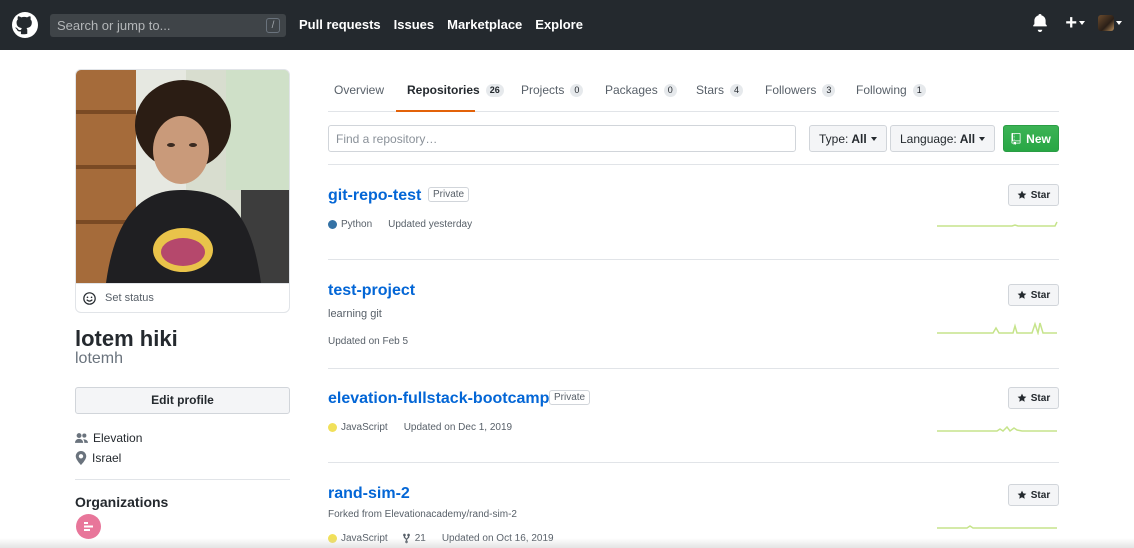 The image size is (1134, 548). Describe the element at coordinates (422, 514) in the screenshot. I see `repo-fork-source: Forked from Elevationacademy/rand-sim-2` at that location.